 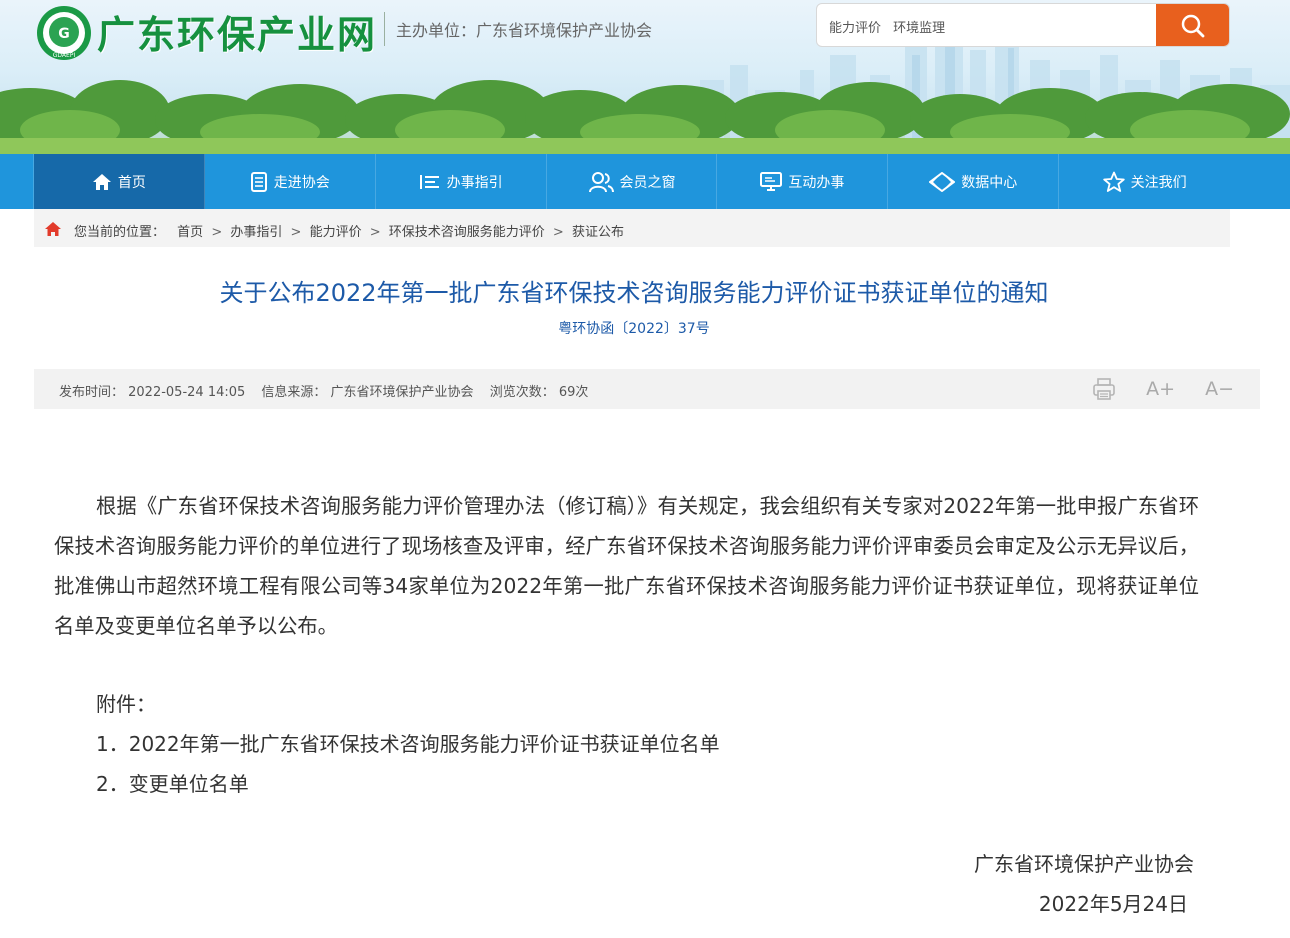 What do you see at coordinates (1104, 389) in the screenshot?
I see `print-icon` at bounding box center [1104, 389].